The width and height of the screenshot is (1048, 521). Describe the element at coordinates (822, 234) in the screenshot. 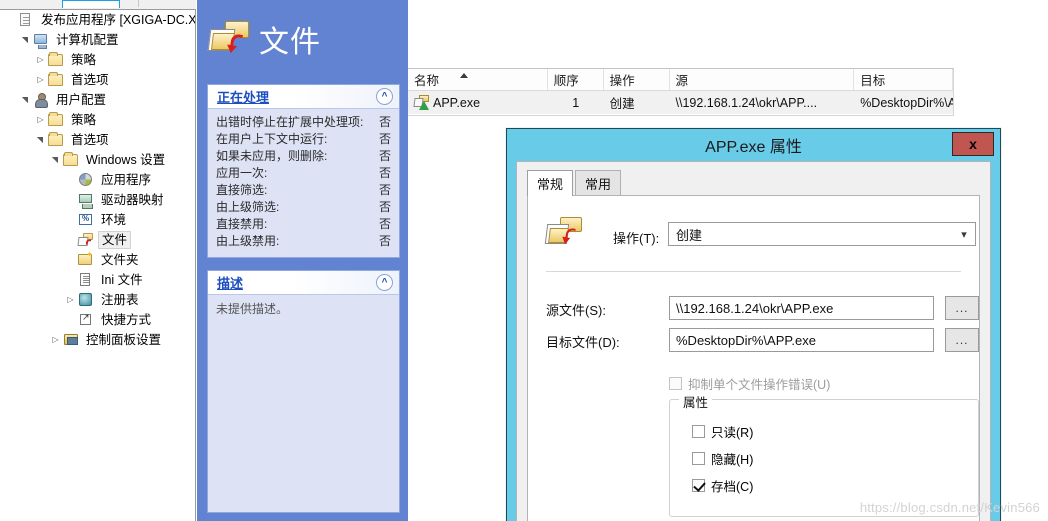

I see `action-dropdown: 创建 ▾` at that location.